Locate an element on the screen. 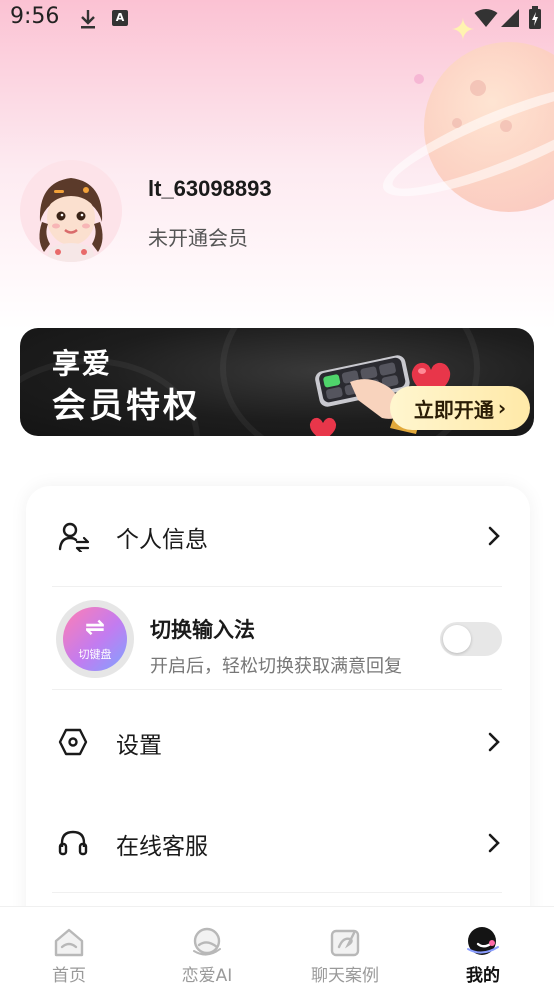 This screenshot has height=984, width=554. switch-arrows-icon: ⇌ is located at coordinates (95, 627).